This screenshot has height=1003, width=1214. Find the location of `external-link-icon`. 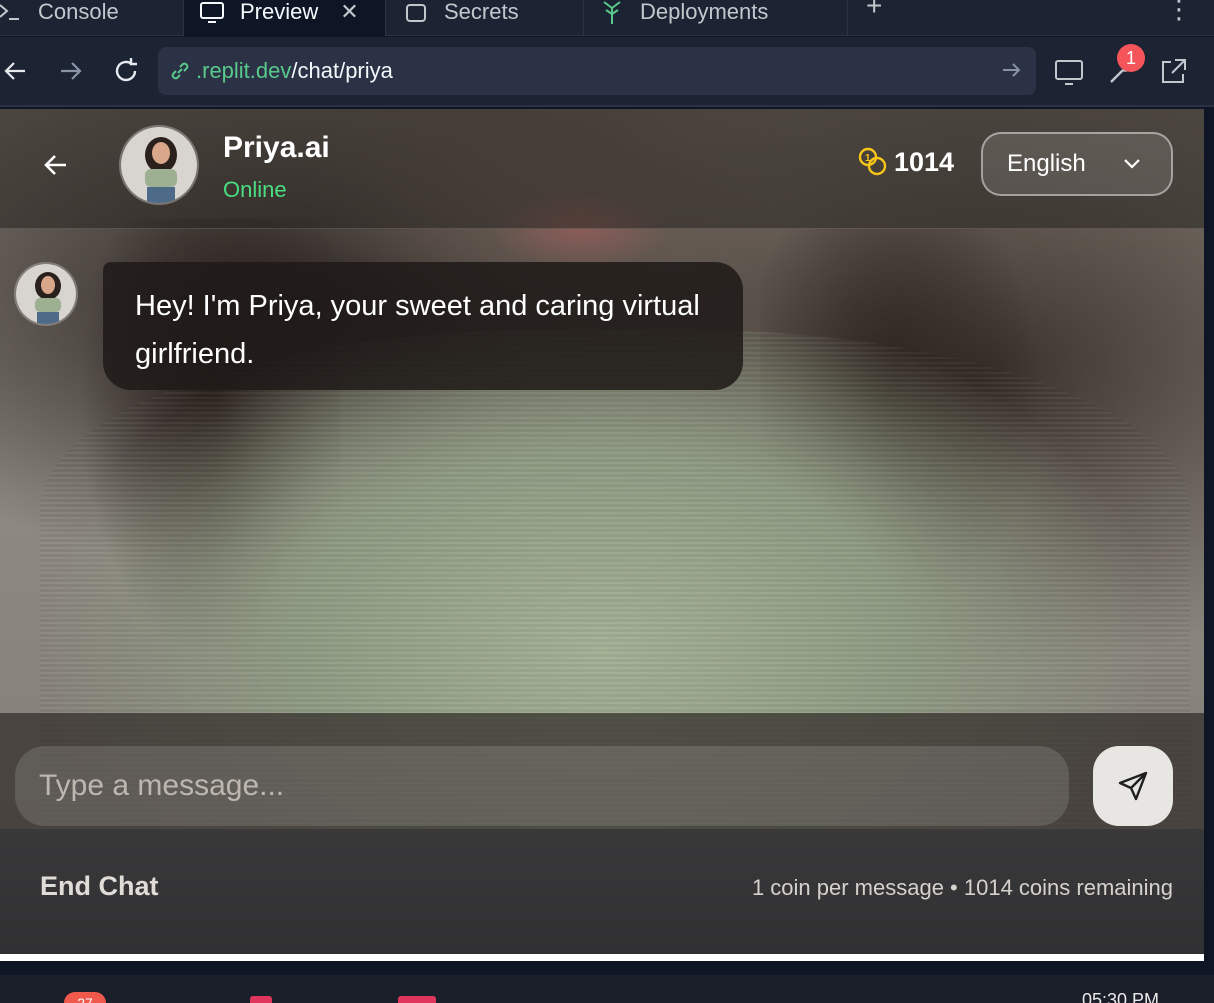

external-link-icon is located at coordinates (1174, 71).